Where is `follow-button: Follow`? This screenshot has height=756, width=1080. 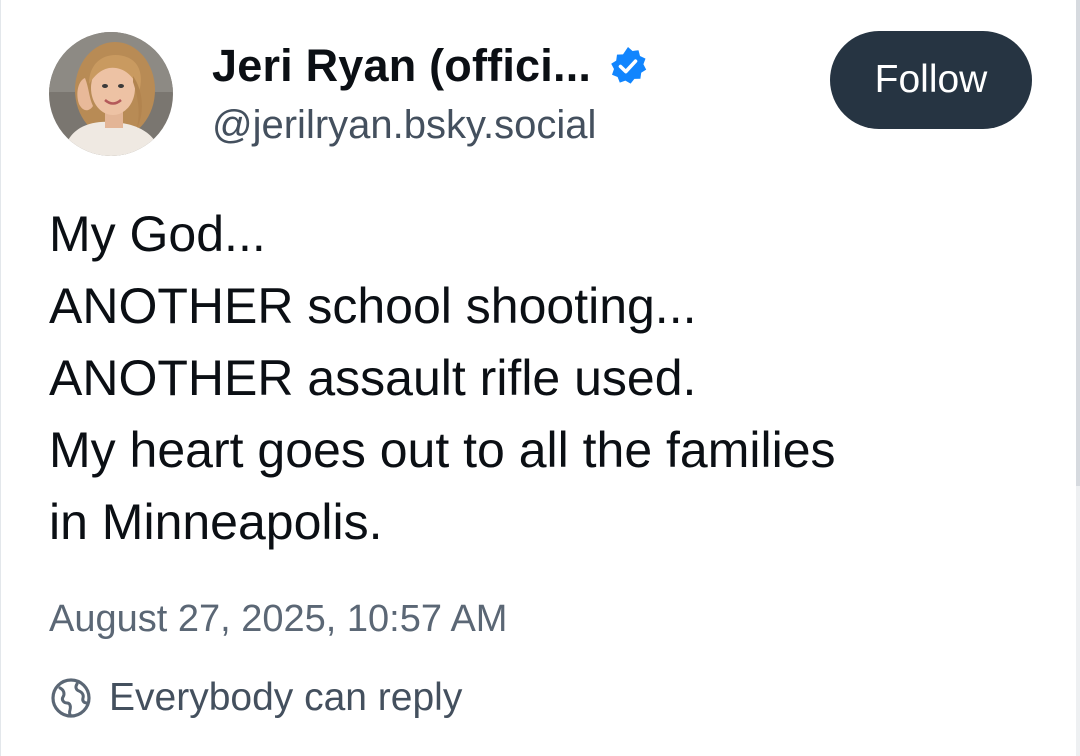
follow-button: Follow is located at coordinates (931, 80).